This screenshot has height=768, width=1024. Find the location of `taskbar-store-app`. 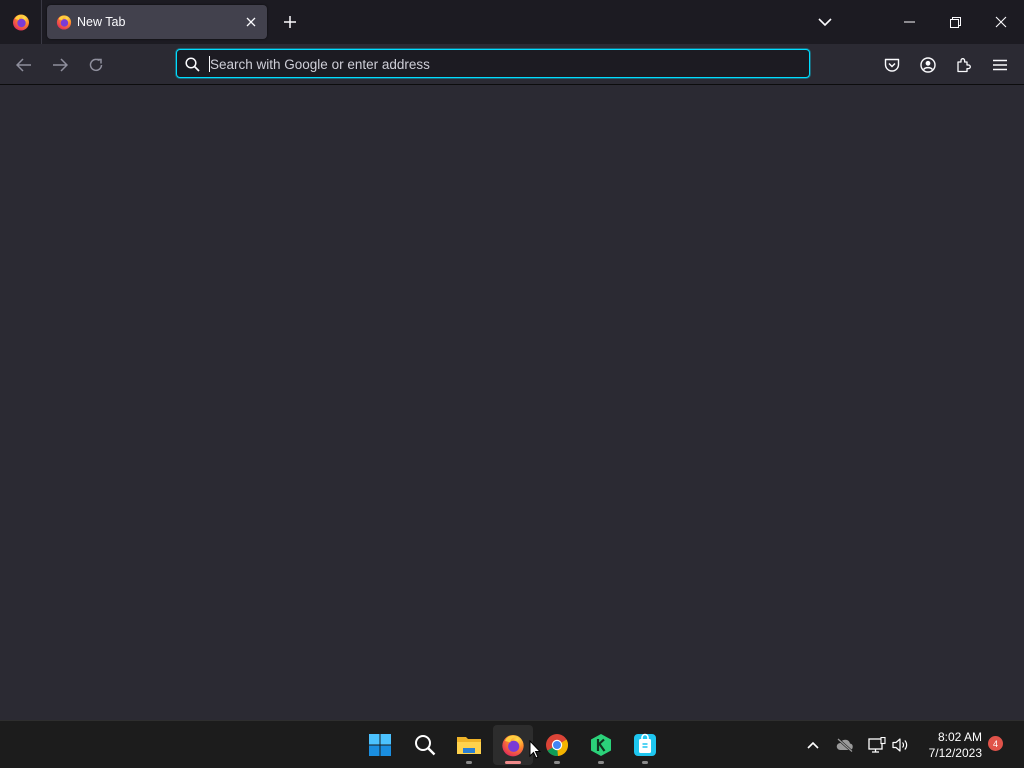

taskbar-store-app is located at coordinates (645, 745).